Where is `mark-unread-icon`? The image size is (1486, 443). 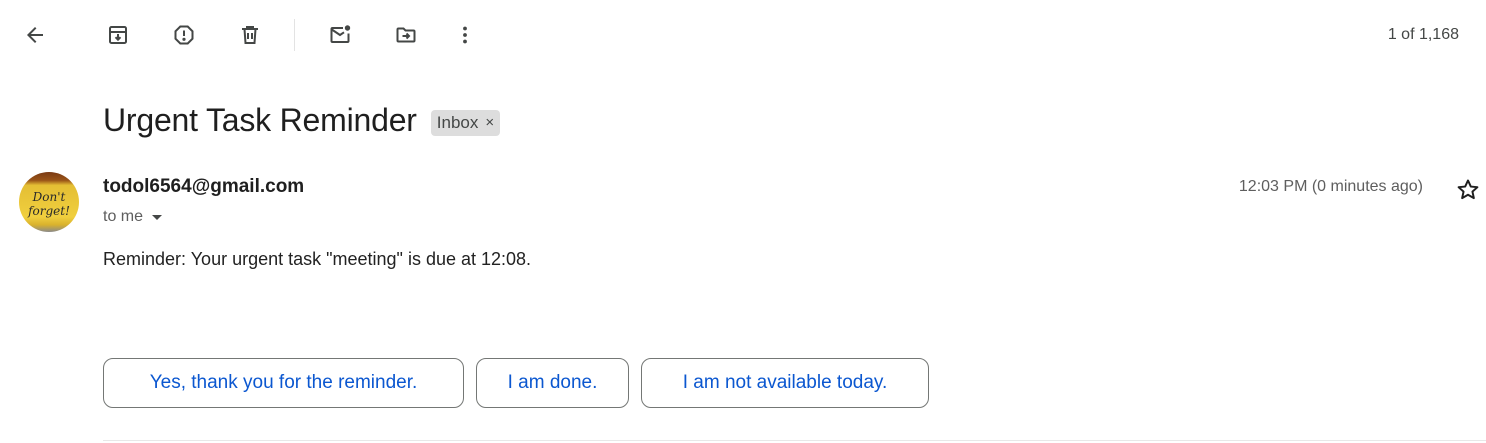
mark-unread-icon is located at coordinates (340, 35).